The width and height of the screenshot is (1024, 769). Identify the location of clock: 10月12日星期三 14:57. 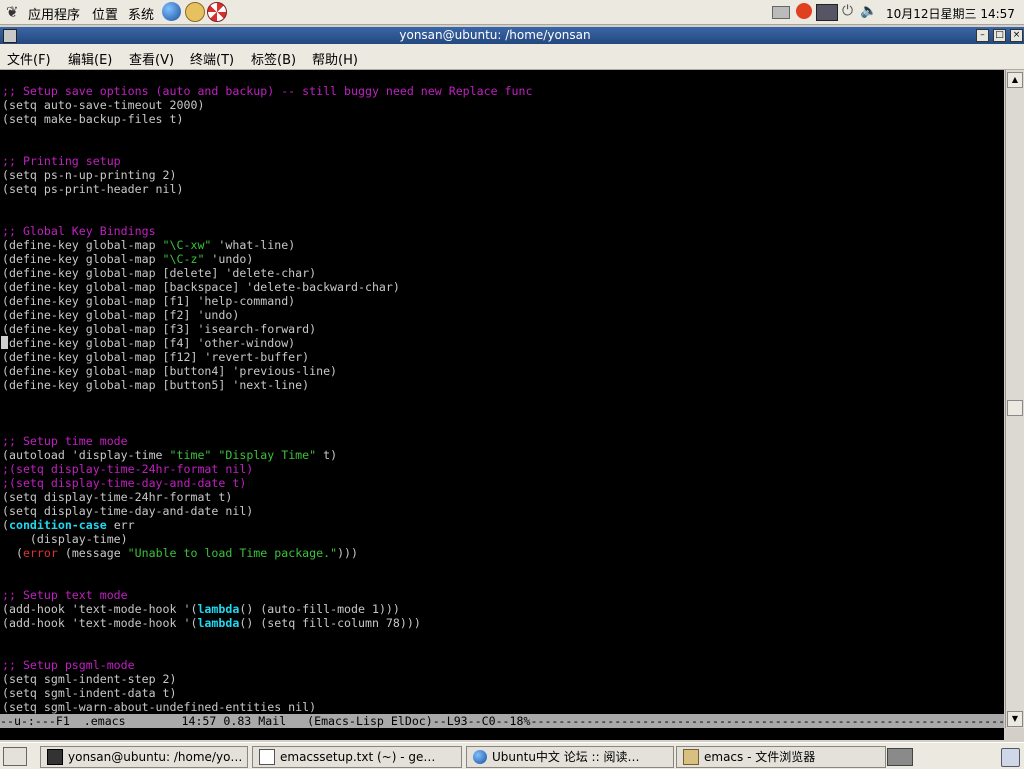
(950, 13).